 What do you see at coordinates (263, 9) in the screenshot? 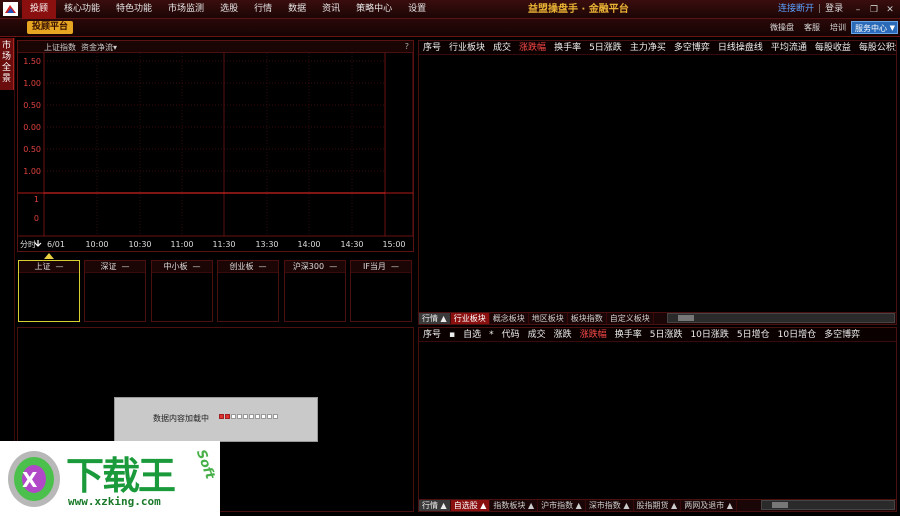
I see `menu-item: 行情` at bounding box center [263, 9].